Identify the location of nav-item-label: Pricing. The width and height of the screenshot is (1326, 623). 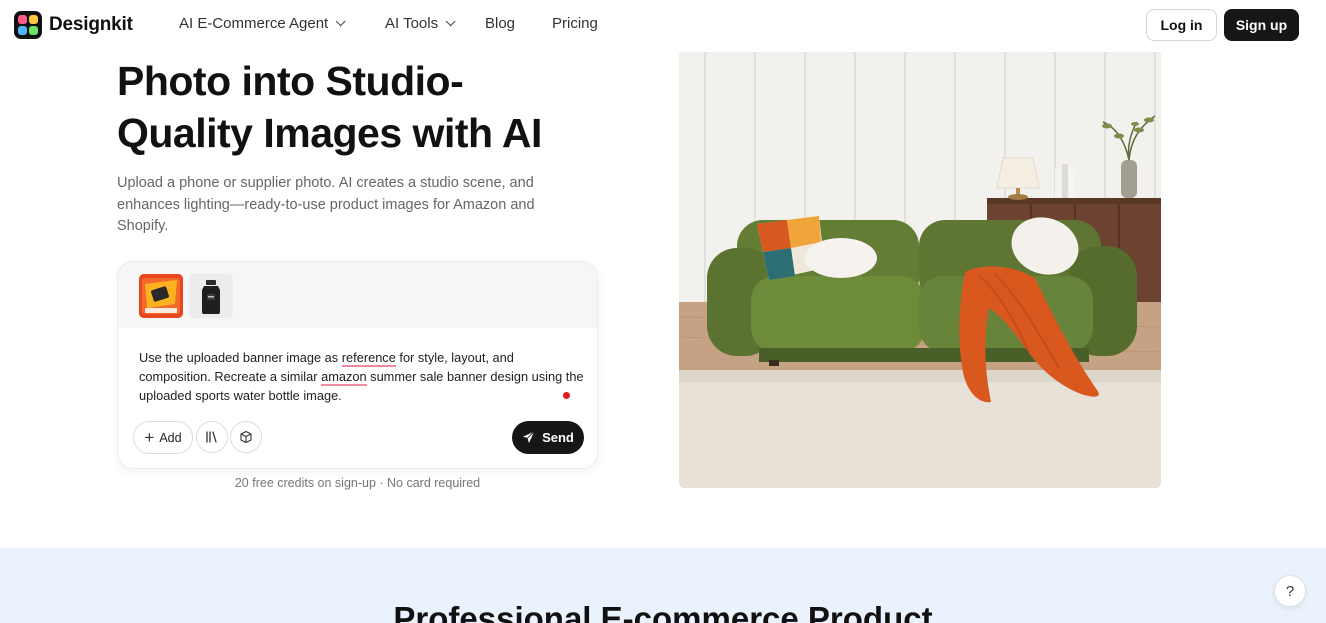
(575, 23).